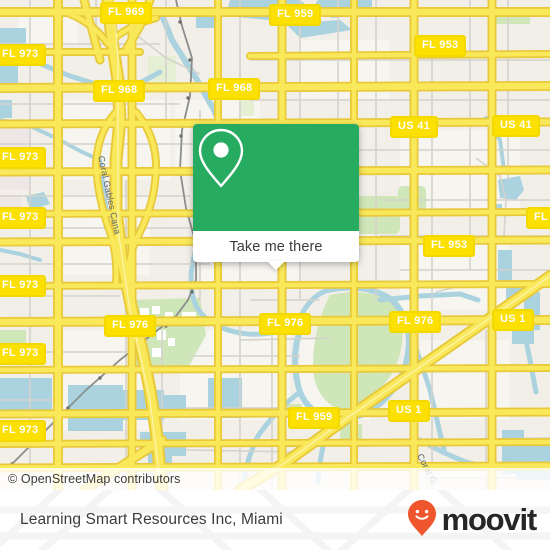 This screenshot has width=550, height=550. Describe the element at coordinates (151, 519) in the screenshot. I see `place-title: Learning Smart Resources Inc, Miami` at that location.